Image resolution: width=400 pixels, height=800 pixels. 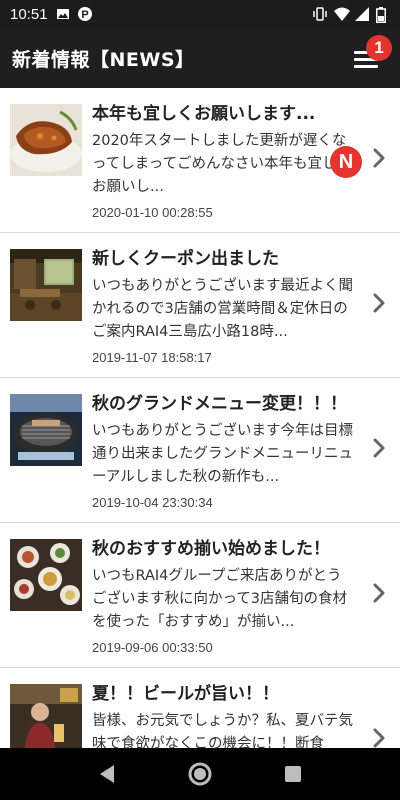 What do you see at coordinates (152, 647) in the screenshot?
I see `news-date: 2019-09-06 00:33:50` at bounding box center [152, 647].